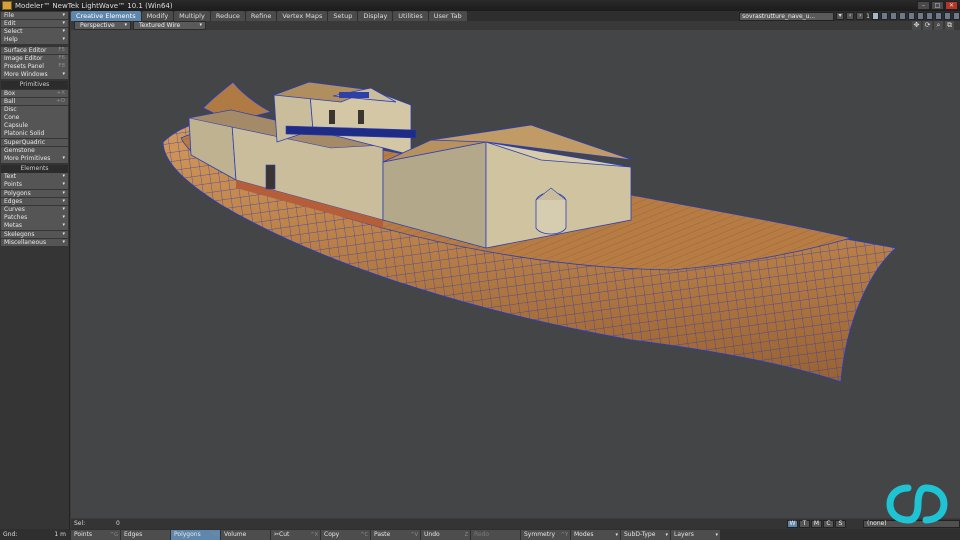 This screenshot has height=540, width=960. What do you see at coordinates (34, 58) in the screenshot?
I see `image-editor-button: Image Editor F6` at bounding box center [34, 58].